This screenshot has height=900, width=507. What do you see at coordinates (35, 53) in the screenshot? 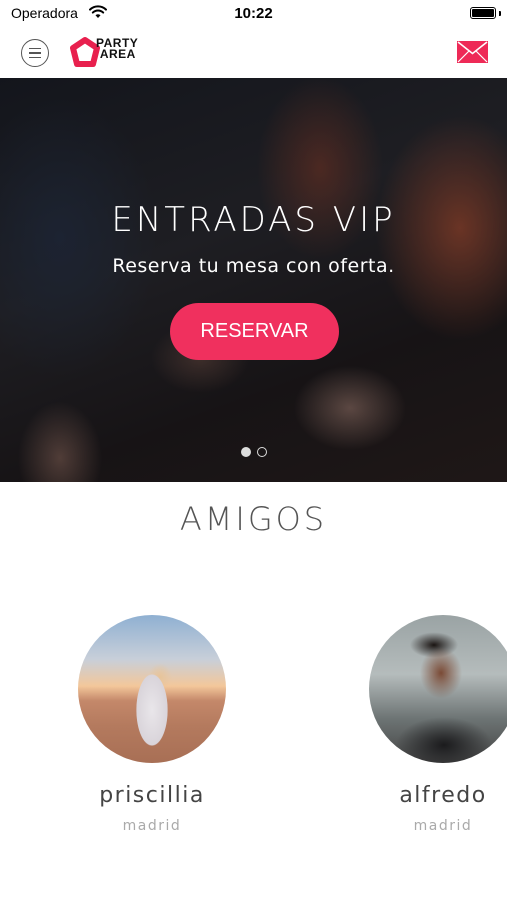
I see `hamburger-menu-icon` at bounding box center [35, 53].